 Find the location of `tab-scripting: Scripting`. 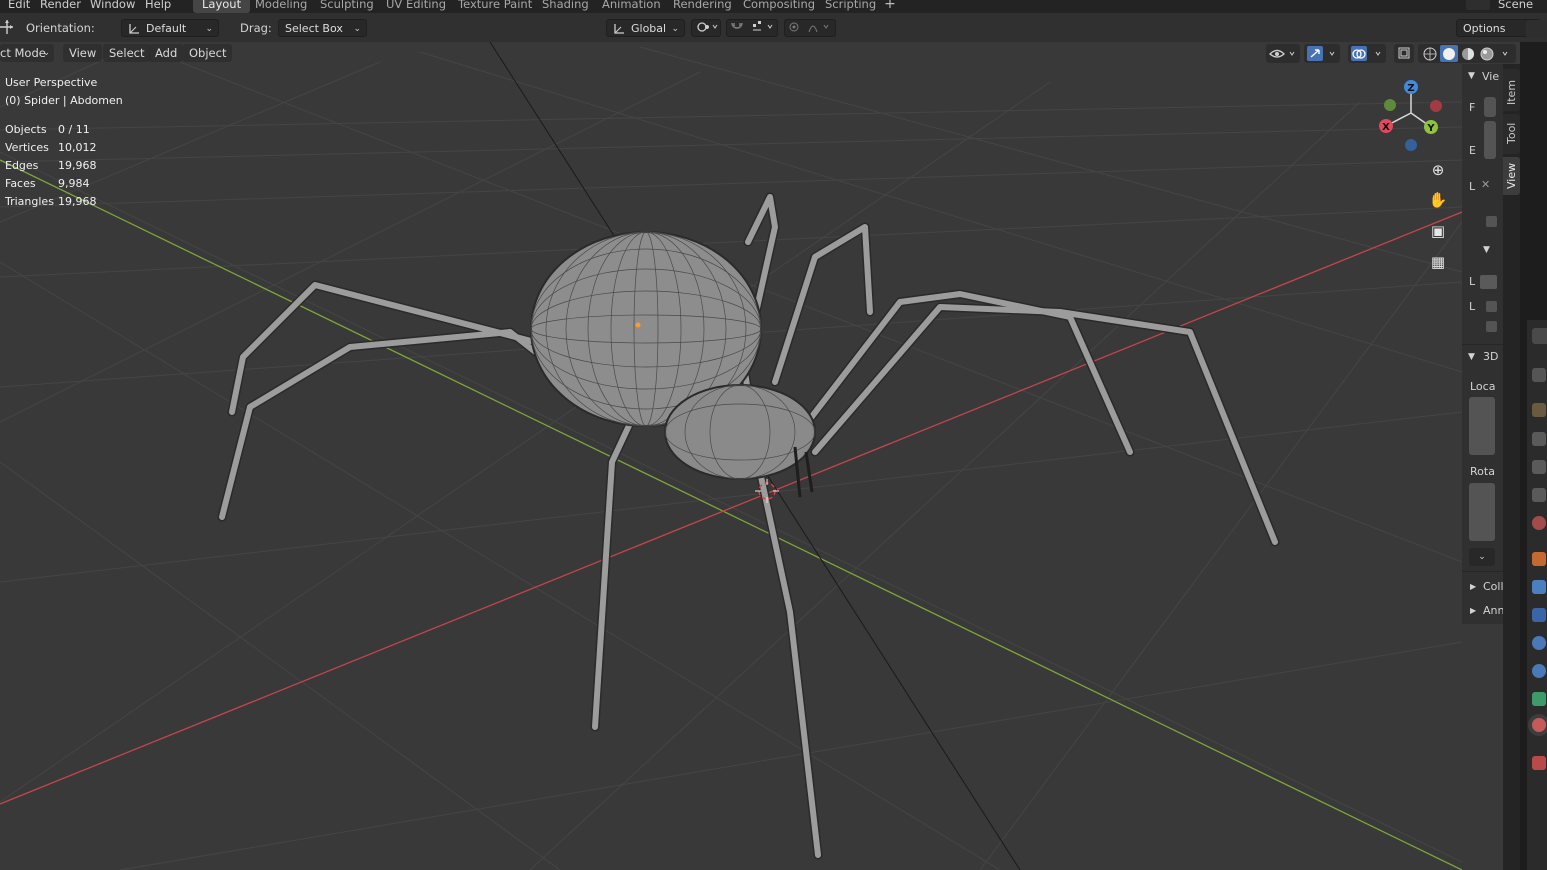

tab-scripting: Scripting is located at coordinates (850, 6).